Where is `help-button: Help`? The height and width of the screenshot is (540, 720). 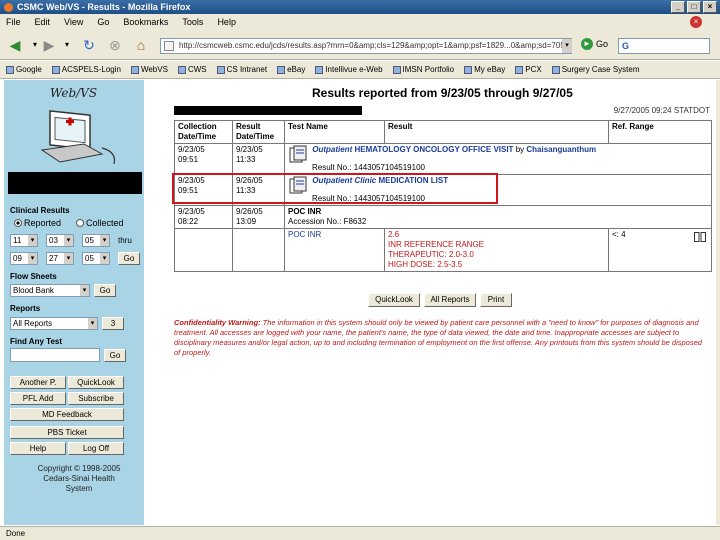
help-button: Help is located at coordinates (38, 448).